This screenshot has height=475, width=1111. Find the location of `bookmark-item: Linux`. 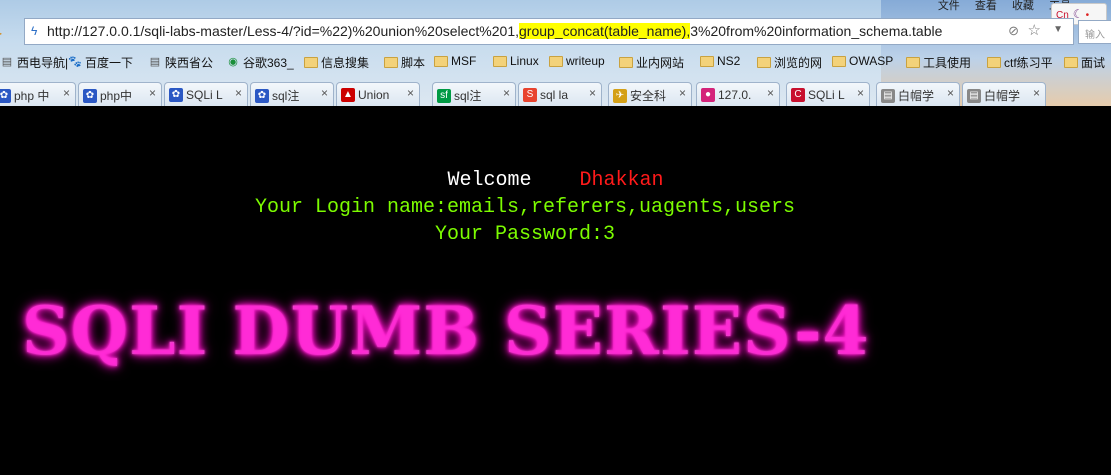

bookmark-item: Linux is located at coordinates (516, 61).